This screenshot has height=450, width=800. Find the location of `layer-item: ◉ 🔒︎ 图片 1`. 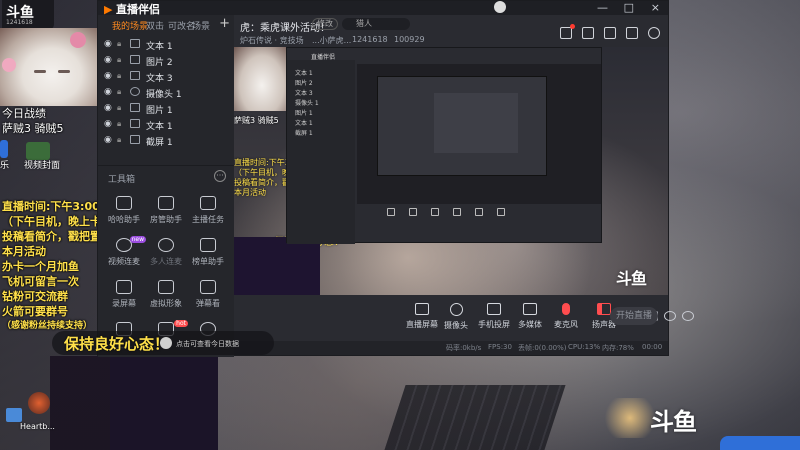

layer-item: ◉ 🔒︎ 图片 1 is located at coordinates (166, 109).